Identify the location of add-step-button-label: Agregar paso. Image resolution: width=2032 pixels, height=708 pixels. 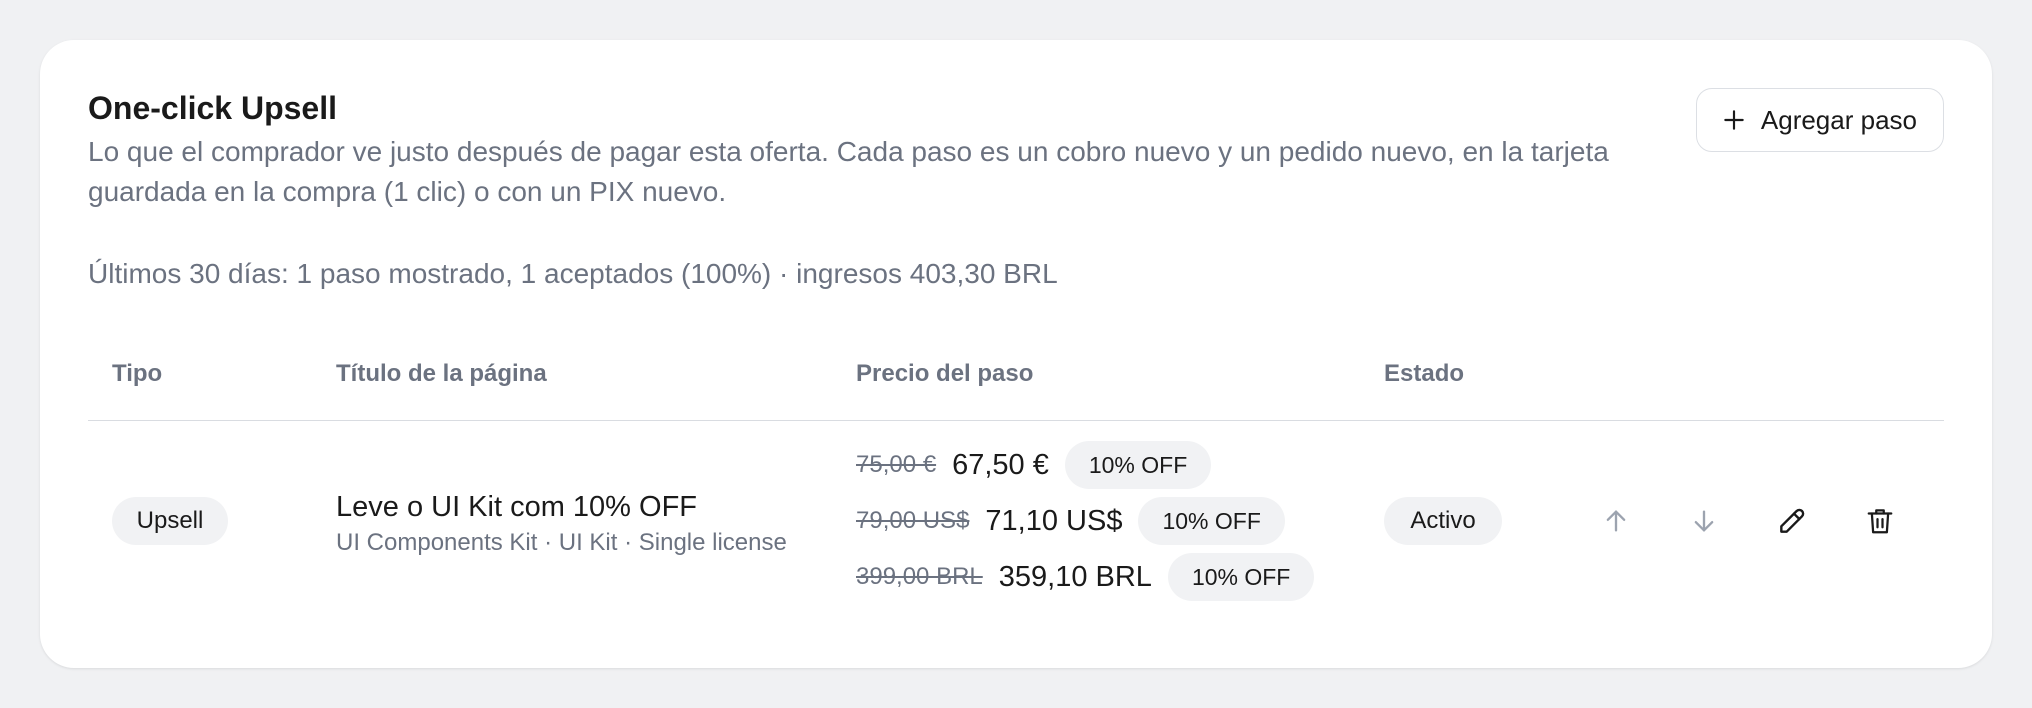
(1838, 119).